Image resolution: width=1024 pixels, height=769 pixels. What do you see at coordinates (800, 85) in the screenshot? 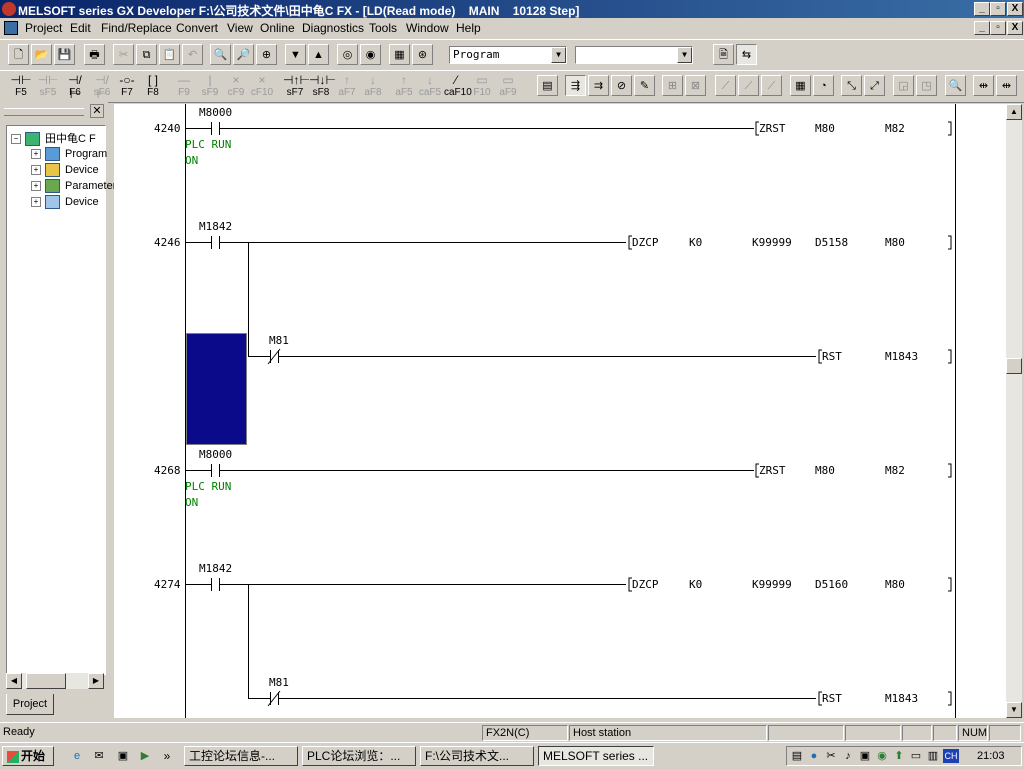
I see `cross-reference-icon: ▦` at bounding box center [800, 85].